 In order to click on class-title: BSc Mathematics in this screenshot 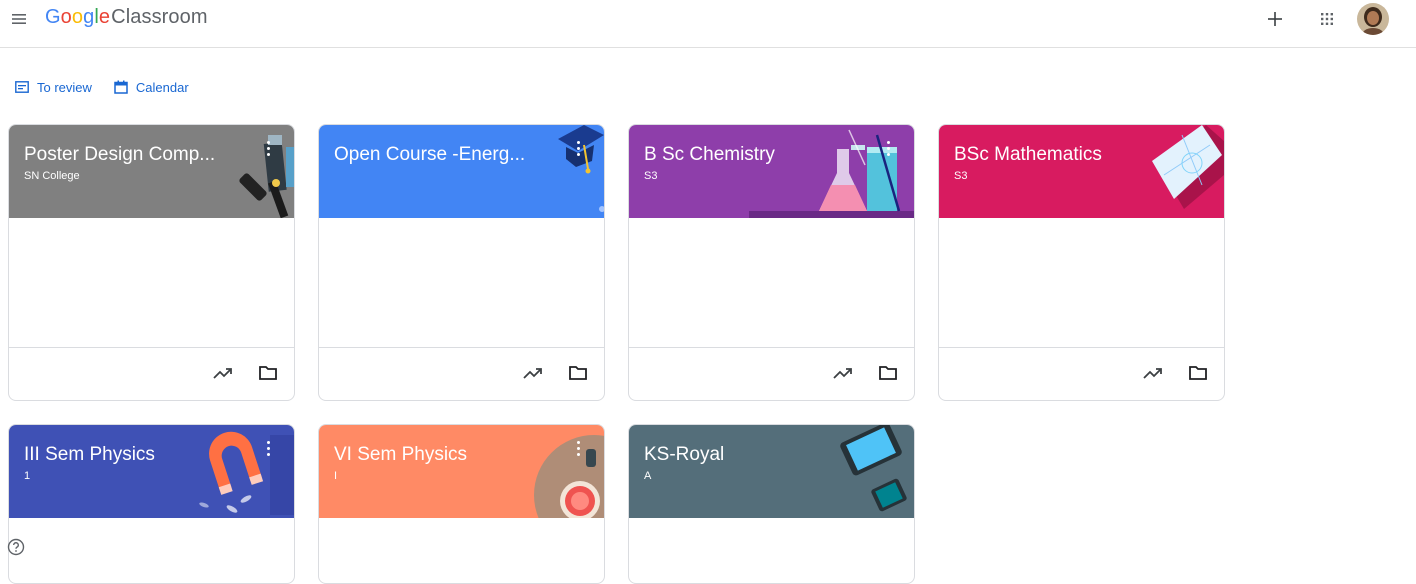, I will do `click(1028, 155)`.